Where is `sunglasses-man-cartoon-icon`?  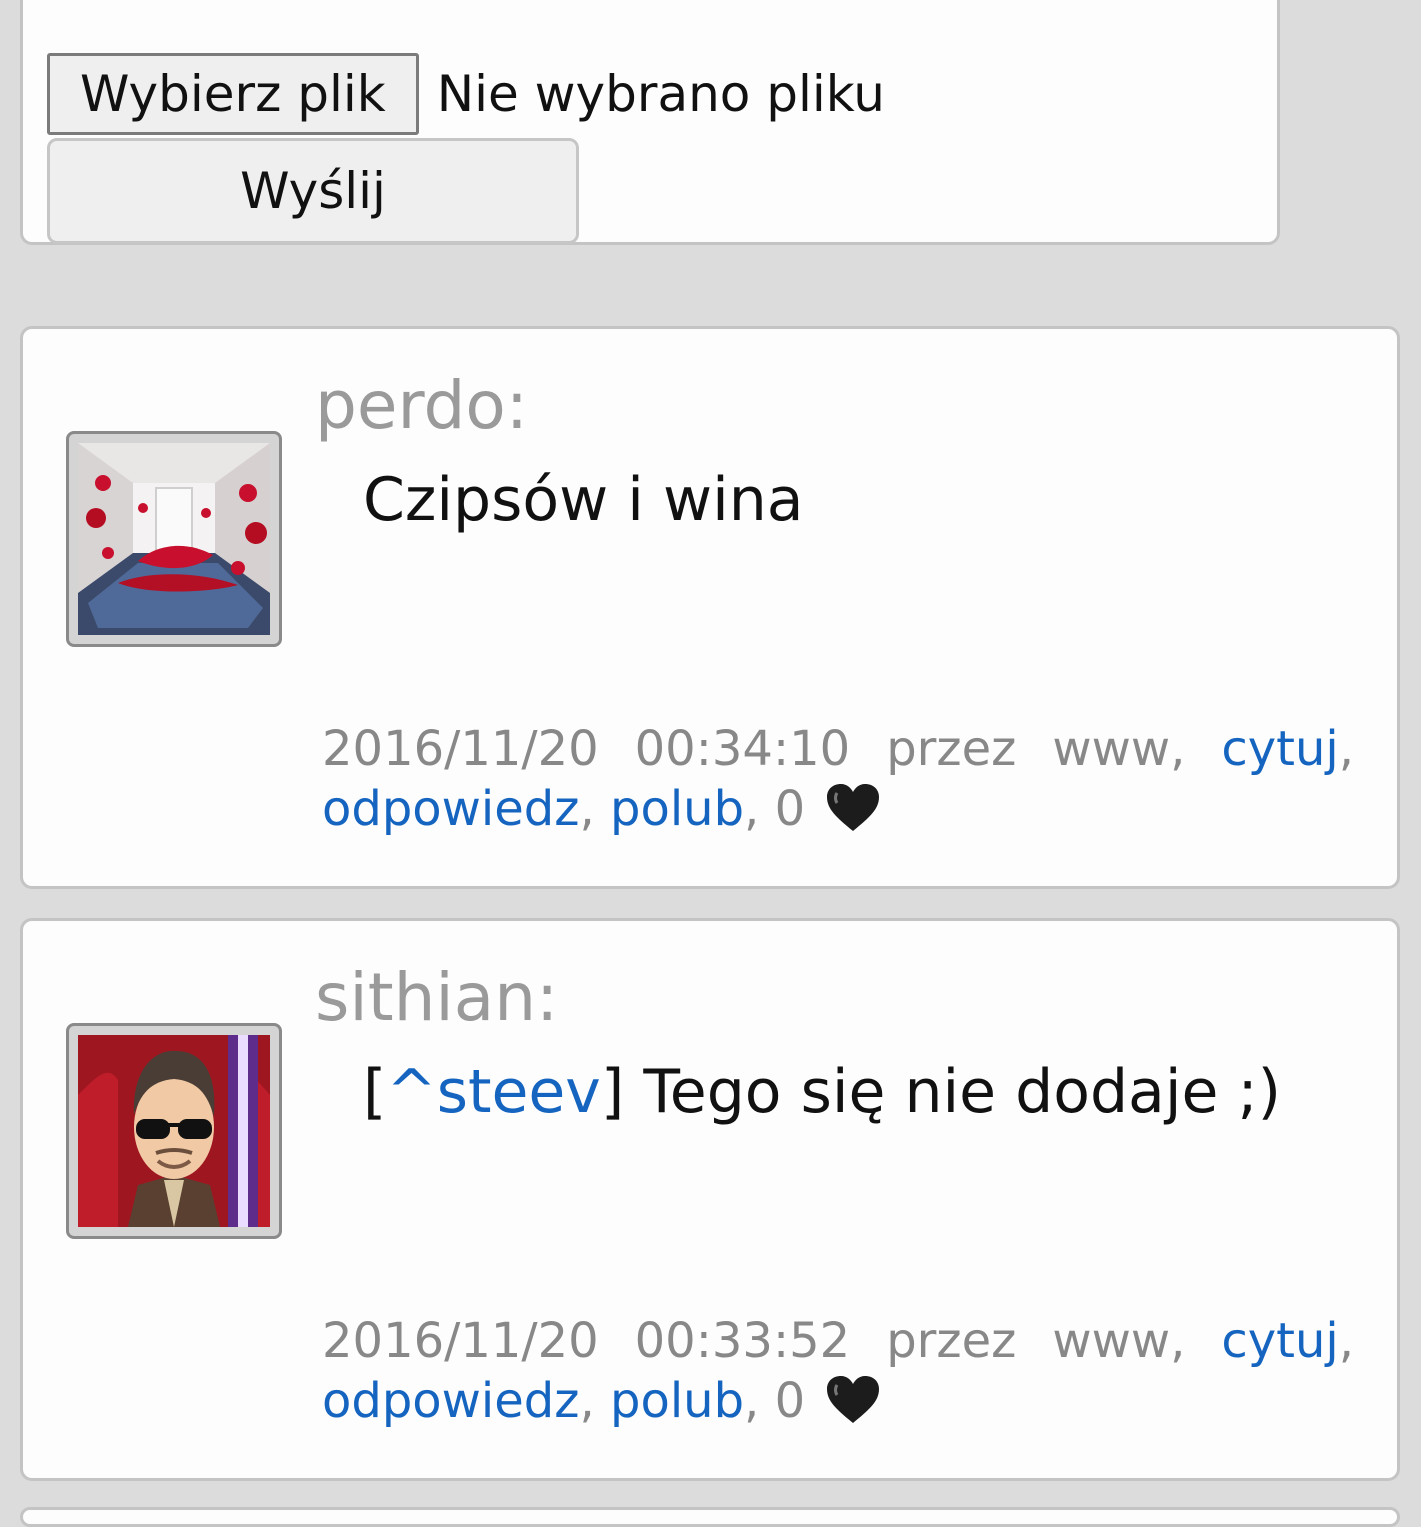
sunglasses-man-cartoon-icon is located at coordinates (174, 1131).